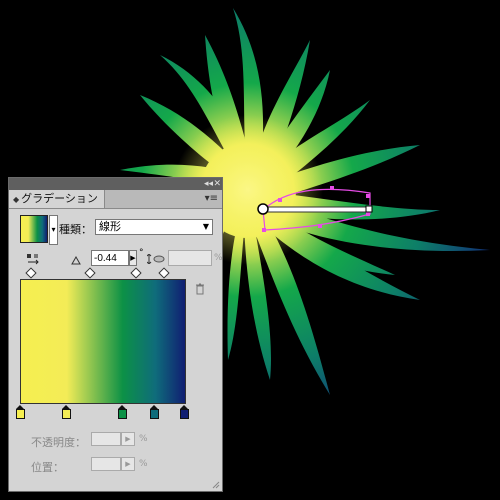 The image size is (500, 500). What do you see at coordinates (110, 226) in the screenshot?
I see `gradient-type-value: 線形` at bounding box center [110, 226].